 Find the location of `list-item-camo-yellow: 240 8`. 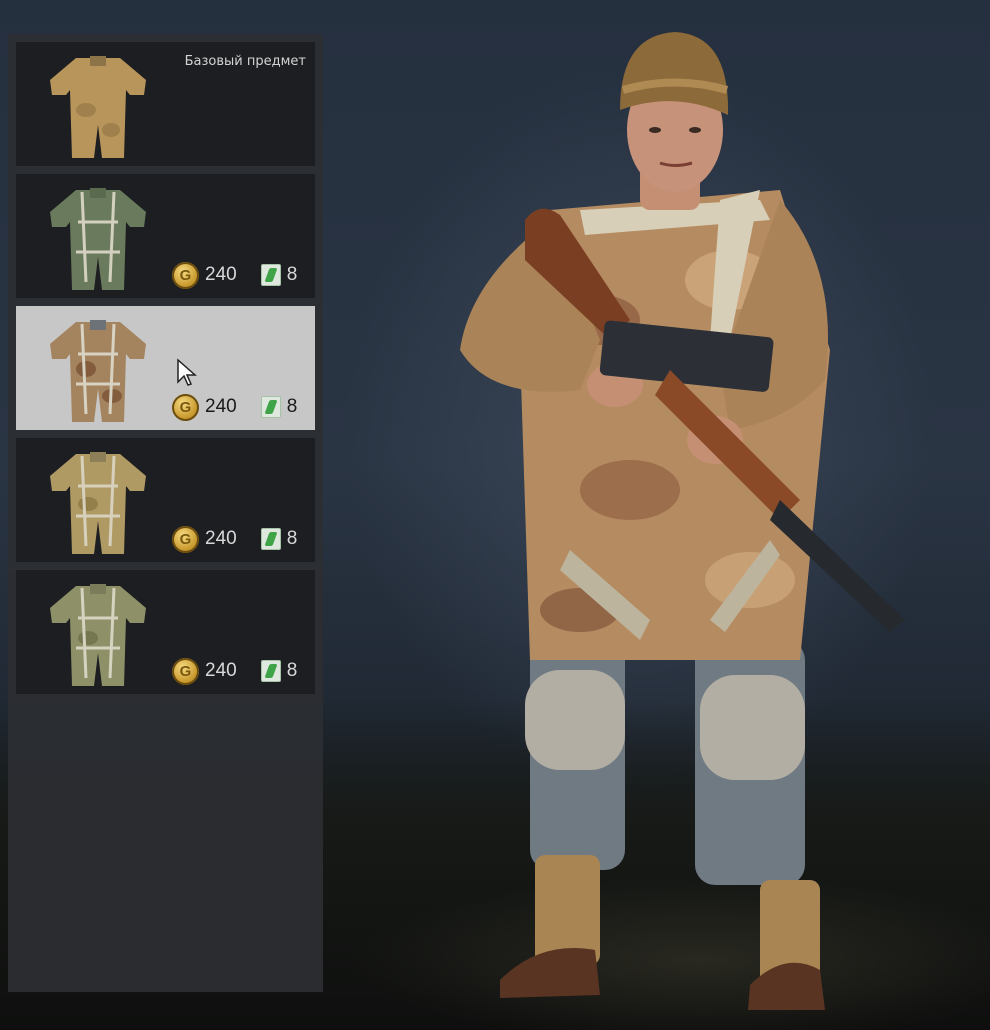

list-item-camo-yellow: 240 8 is located at coordinates (165, 500).